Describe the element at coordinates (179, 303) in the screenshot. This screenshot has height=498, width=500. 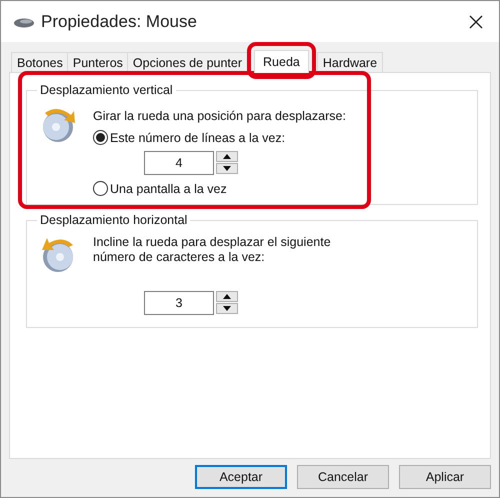
I see `number-field: 3` at that location.